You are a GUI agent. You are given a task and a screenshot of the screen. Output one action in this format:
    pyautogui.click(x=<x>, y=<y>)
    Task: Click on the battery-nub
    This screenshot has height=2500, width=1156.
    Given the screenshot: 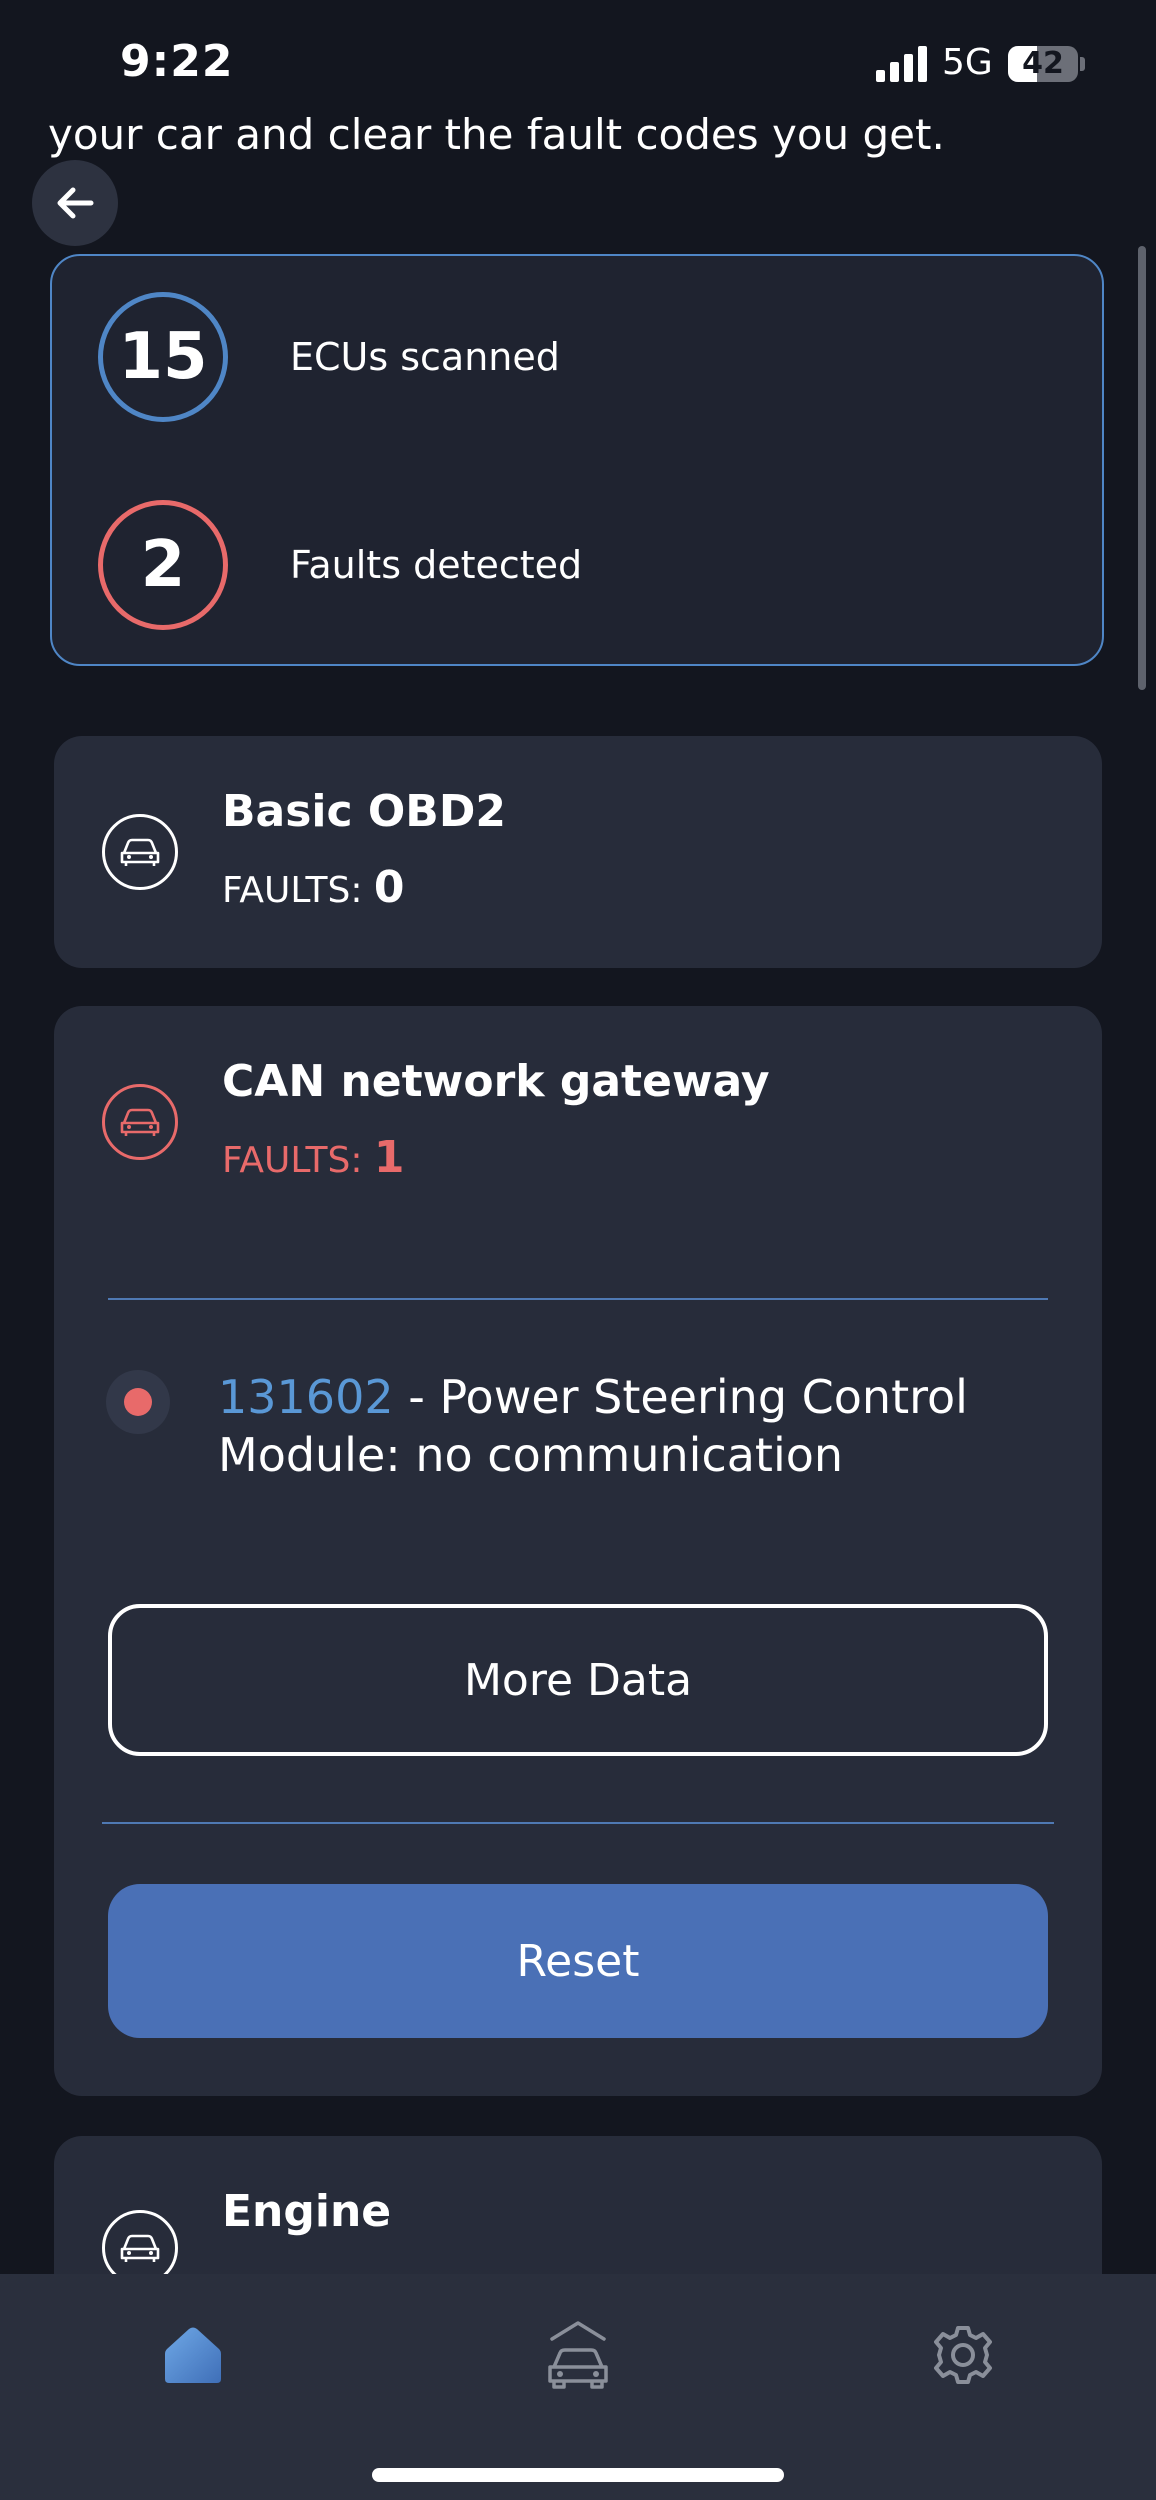 What is the action you would take?
    pyautogui.click(x=1082, y=64)
    